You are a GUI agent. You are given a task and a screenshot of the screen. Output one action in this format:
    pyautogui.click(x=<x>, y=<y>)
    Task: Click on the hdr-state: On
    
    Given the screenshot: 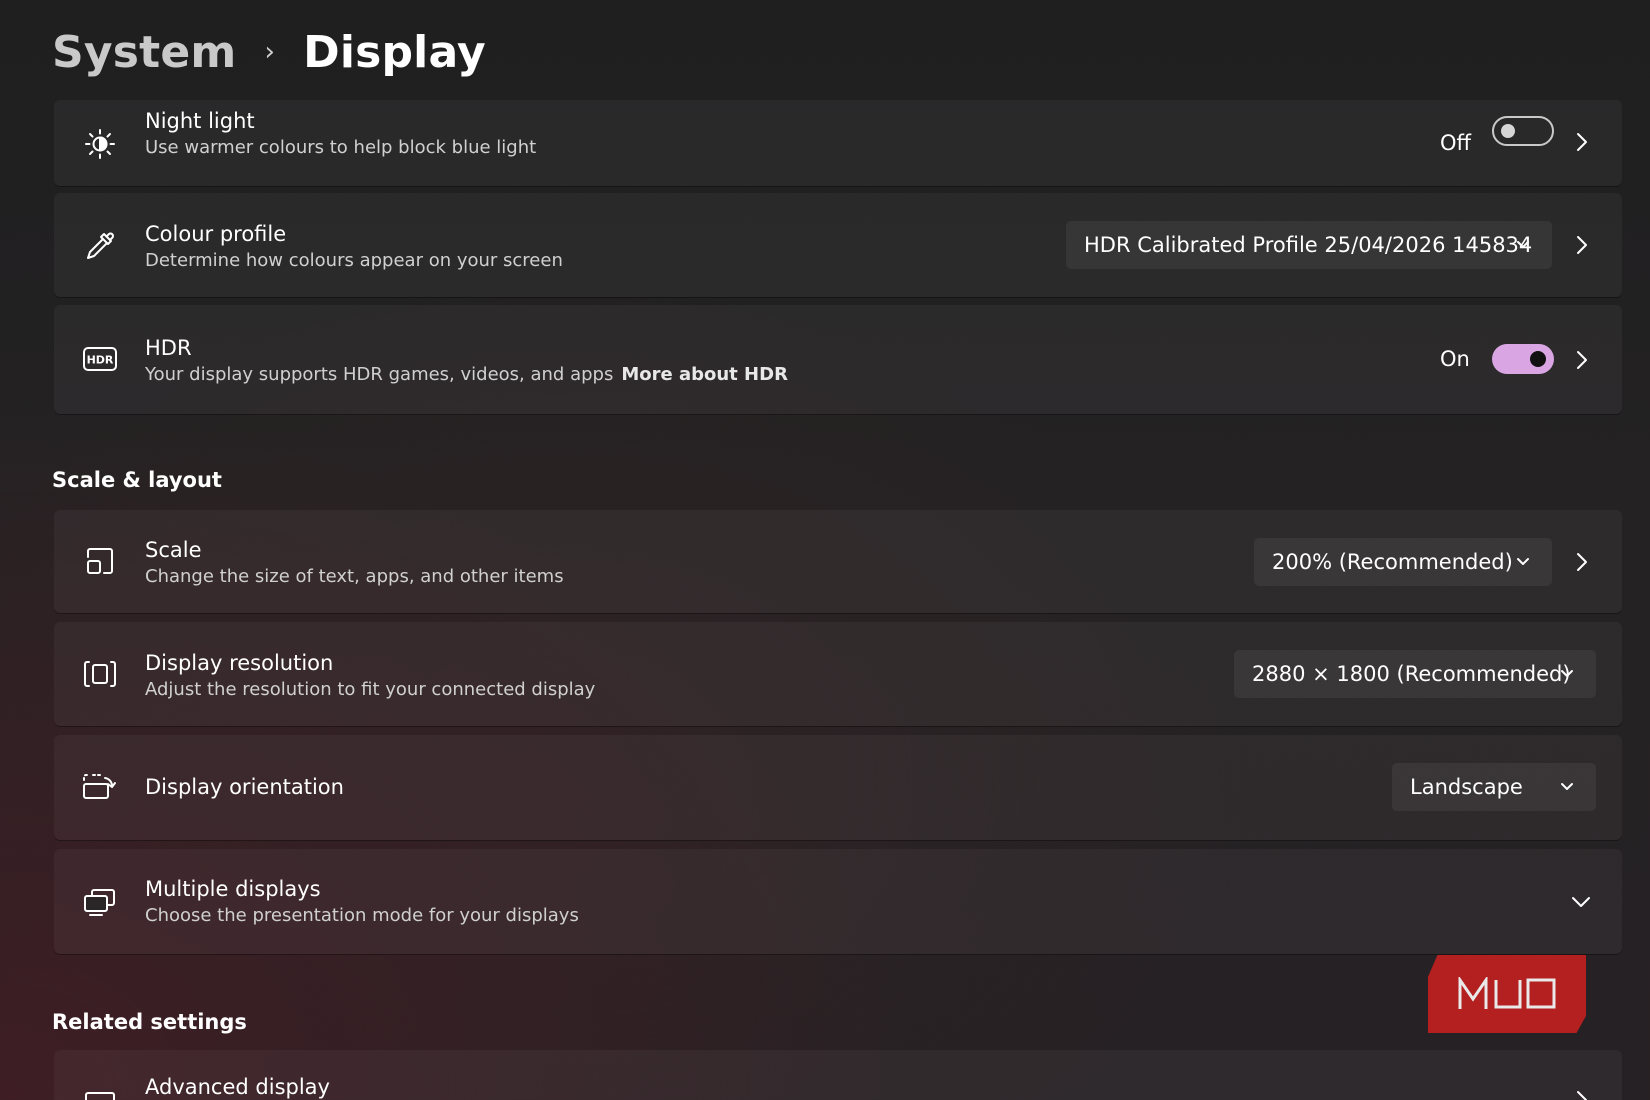 What is the action you would take?
    pyautogui.click(x=1455, y=359)
    